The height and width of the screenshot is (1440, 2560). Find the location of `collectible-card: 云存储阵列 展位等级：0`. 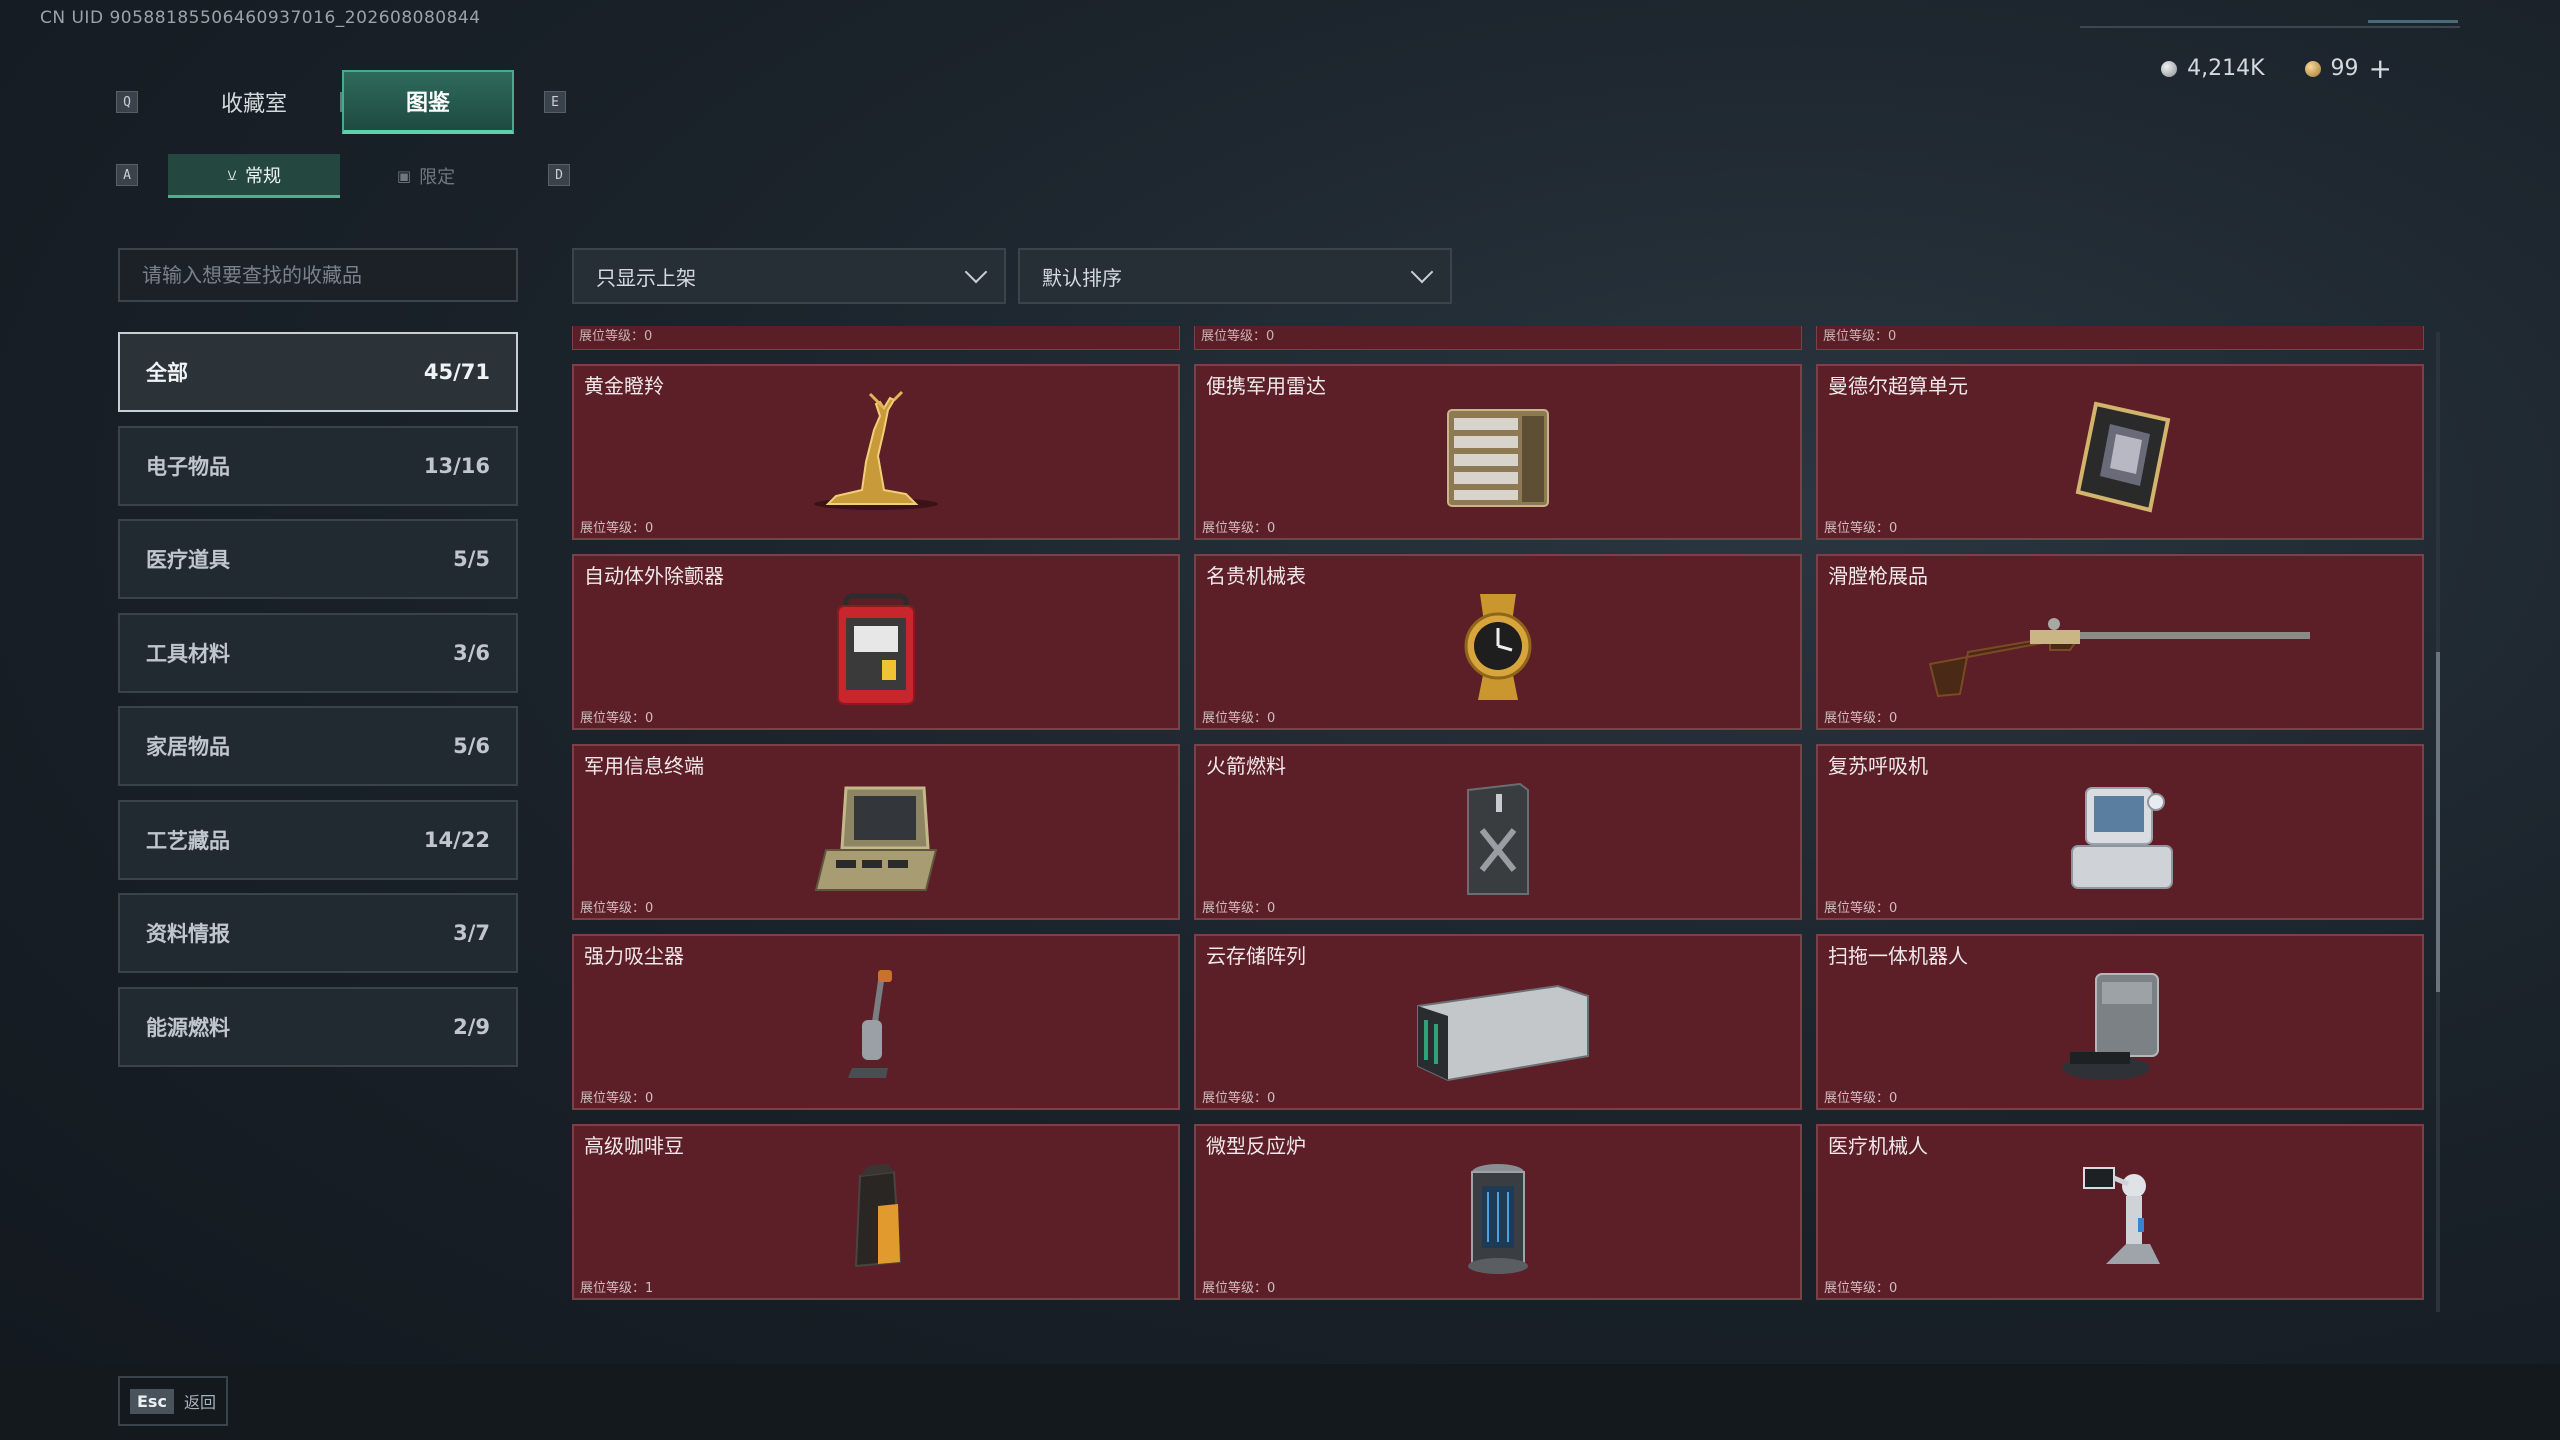

collectible-card: 云存储阵列 展位等级：0 is located at coordinates (1498, 1022).